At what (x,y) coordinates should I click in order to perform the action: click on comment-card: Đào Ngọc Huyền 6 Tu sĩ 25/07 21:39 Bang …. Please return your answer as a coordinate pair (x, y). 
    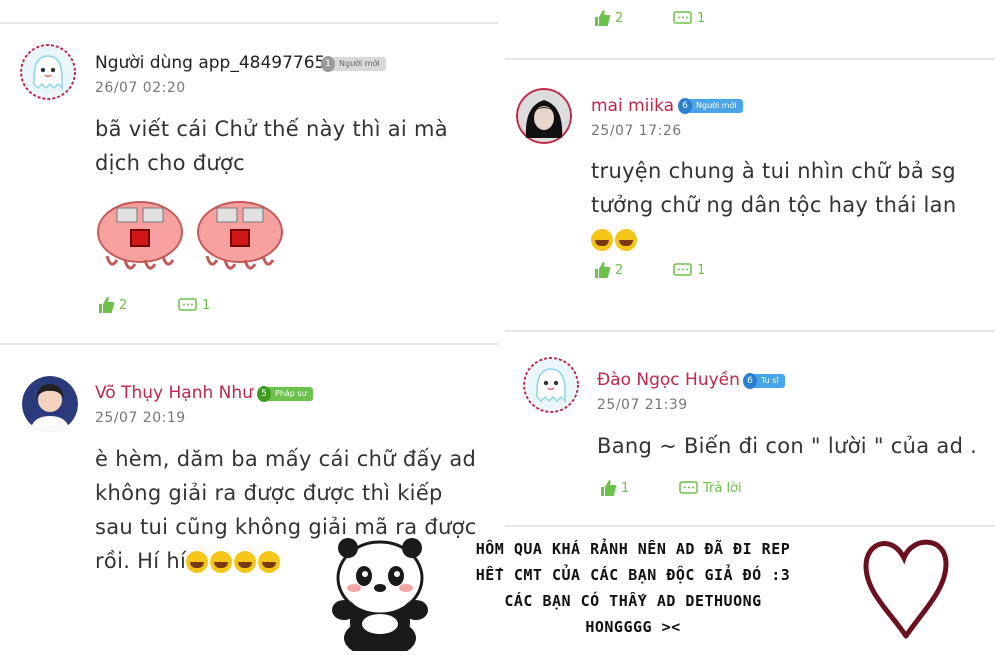
    Looking at the image, I should click on (750, 428).